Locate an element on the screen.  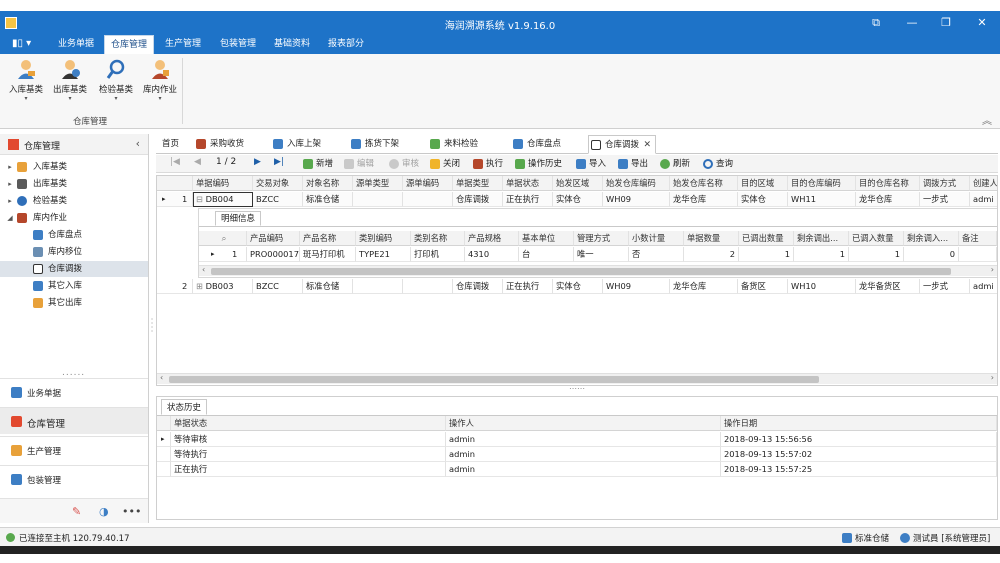
detail-tab: 明细信息 is located at coordinates (238, 218).